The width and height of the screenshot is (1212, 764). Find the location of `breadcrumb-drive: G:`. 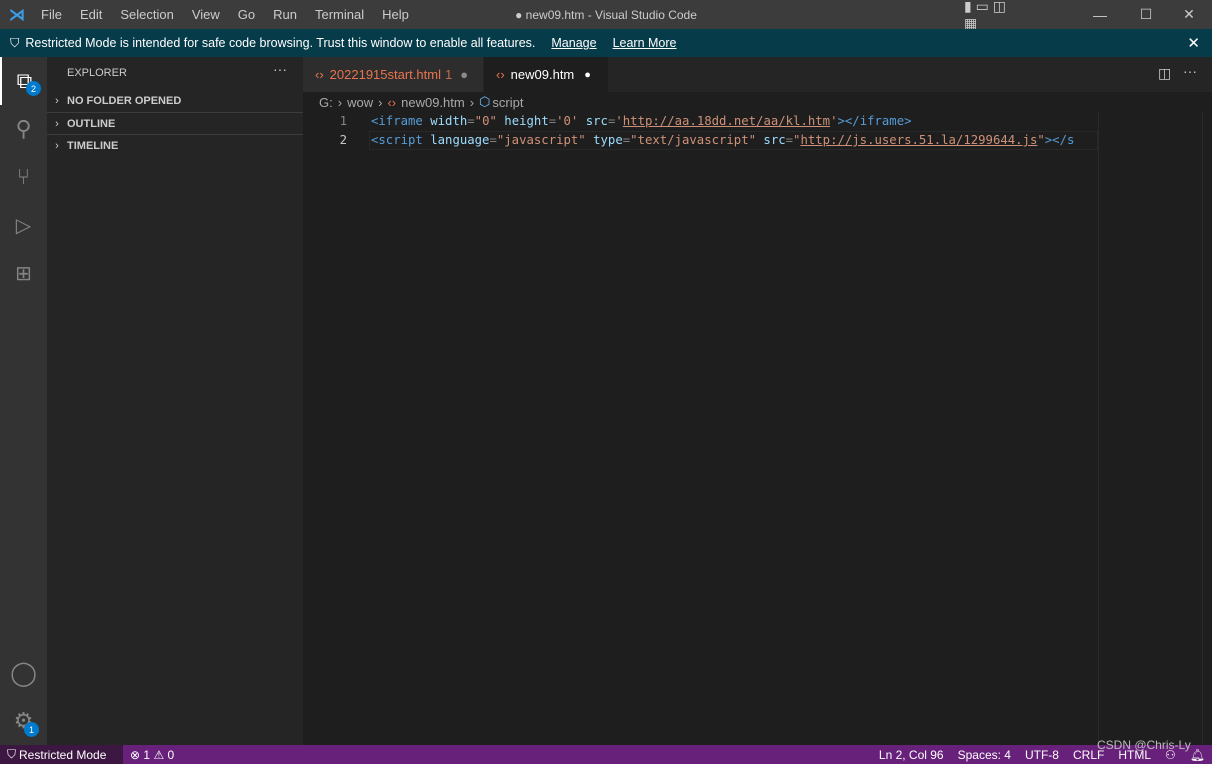

breadcrumb-drive: G: is located at coordinates (326, 102).